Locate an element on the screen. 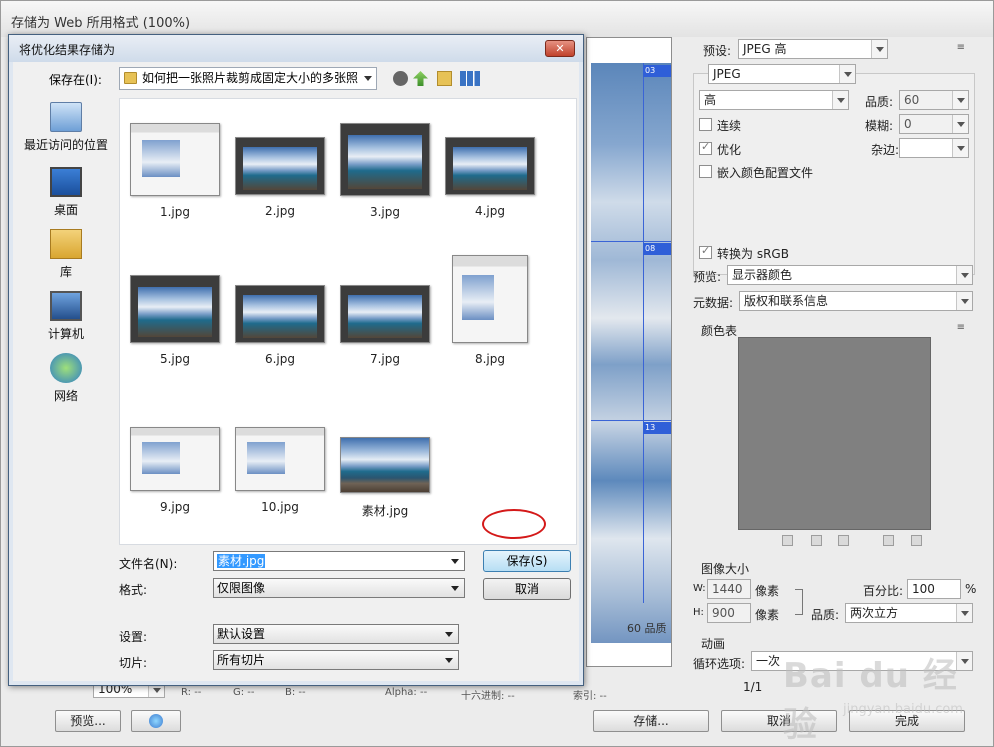  slice-tag: 08 is located at coordinates (657, 249).